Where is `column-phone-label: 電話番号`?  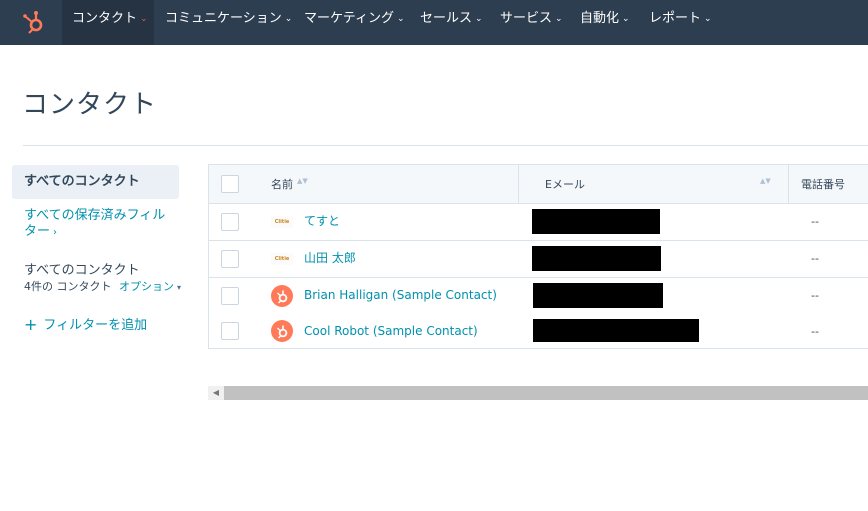 column-phone-label: 電話番号 is located at coordinates (823, 184).